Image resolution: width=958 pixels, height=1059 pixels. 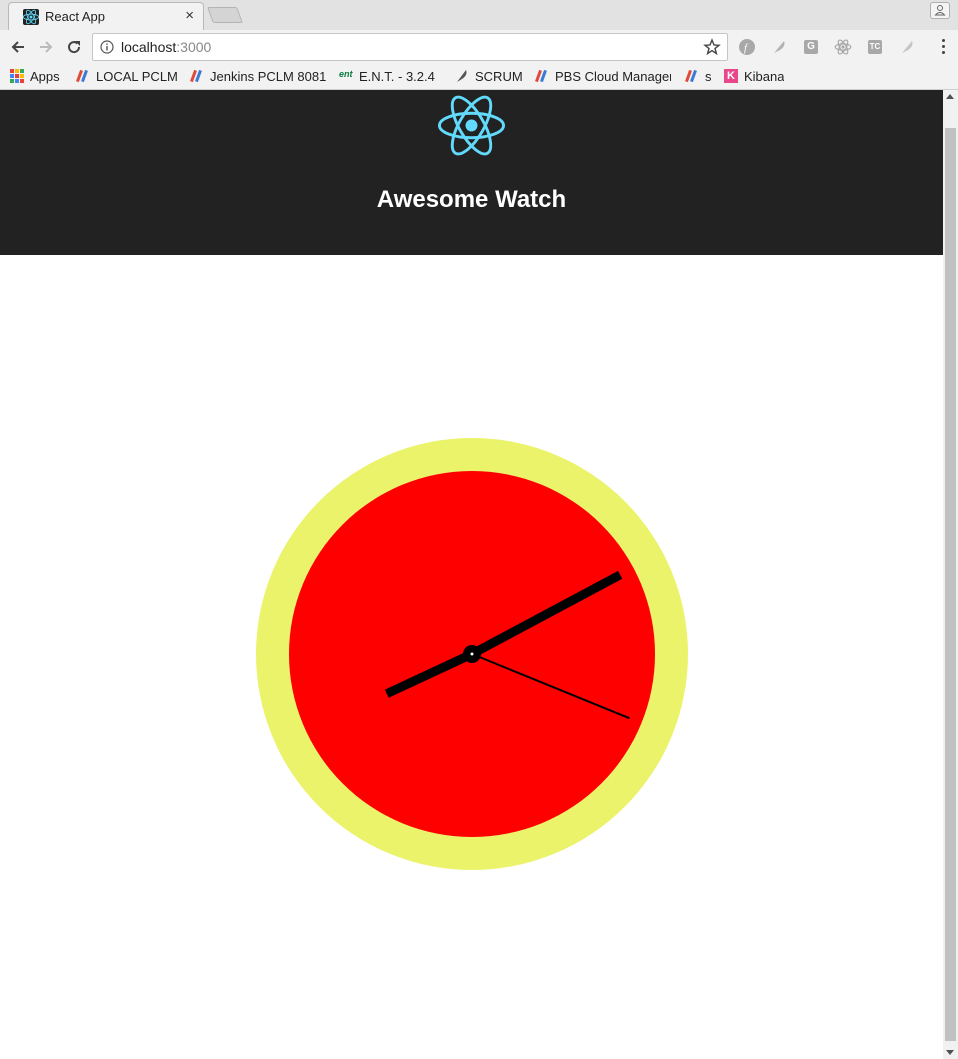 I want to click on bookmark-s: s, so click(x=698, y=76).